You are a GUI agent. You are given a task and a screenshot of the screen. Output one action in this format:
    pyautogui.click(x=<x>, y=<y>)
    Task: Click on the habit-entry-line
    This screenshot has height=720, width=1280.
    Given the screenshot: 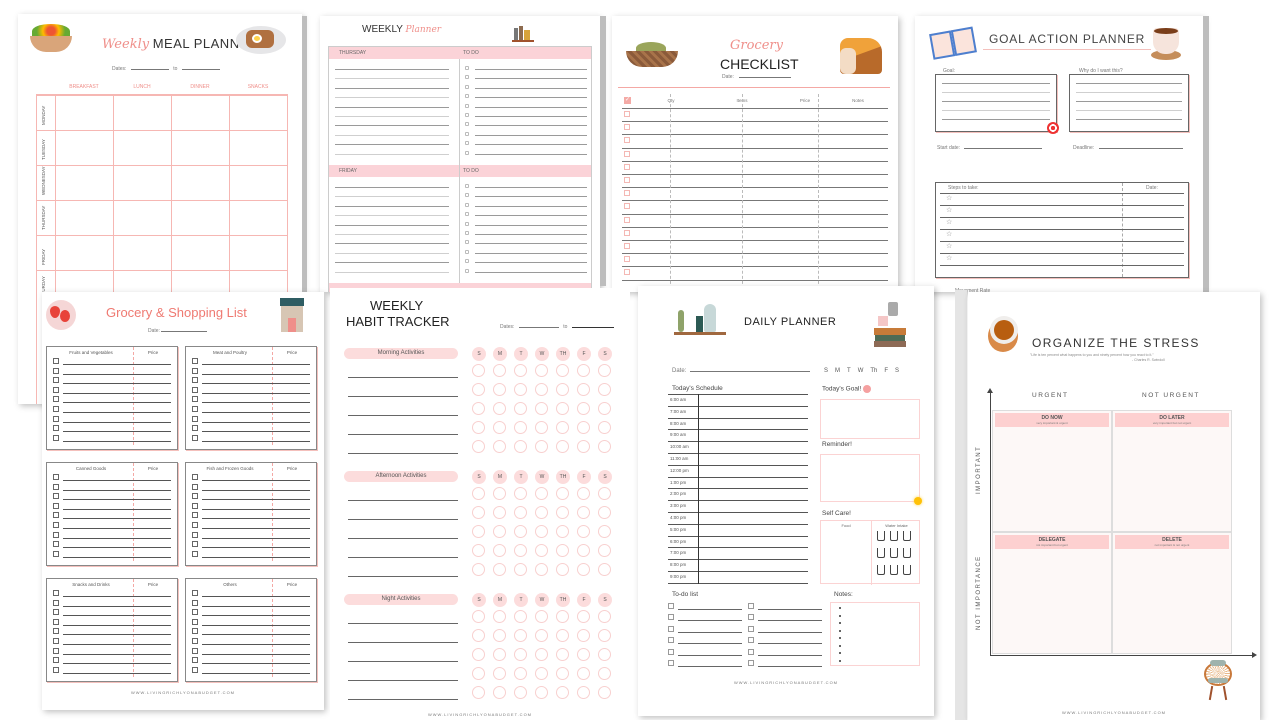 What is the action you would take?
    pyautogui.click(x=403, y=623)
    